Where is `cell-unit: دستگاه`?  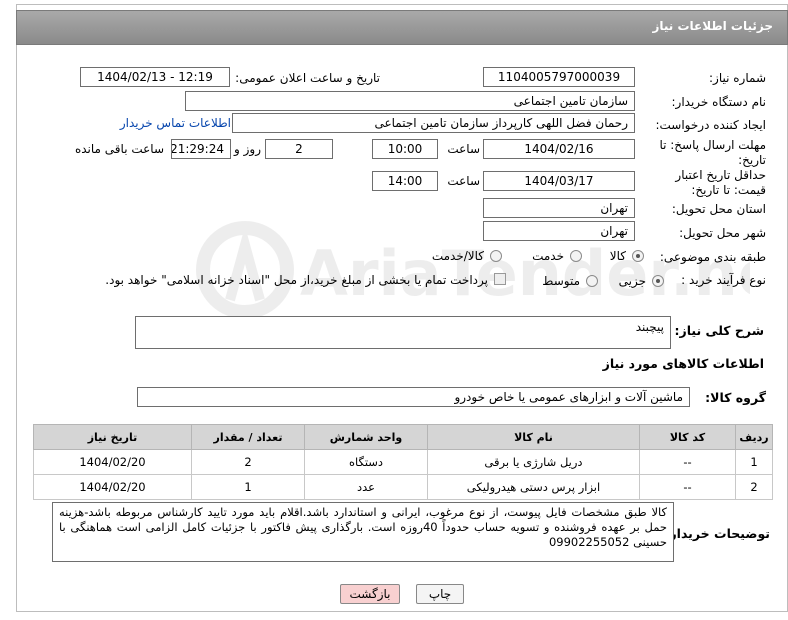 cell-unit: دستگاه is located at coordinates (366, 462).